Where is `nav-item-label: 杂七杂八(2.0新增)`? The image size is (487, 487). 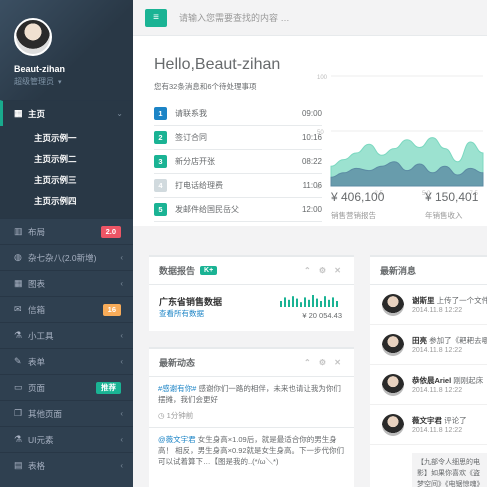
nav-item-label: 杂七杂八(2.0新增) is located at coordinates (62, 257).